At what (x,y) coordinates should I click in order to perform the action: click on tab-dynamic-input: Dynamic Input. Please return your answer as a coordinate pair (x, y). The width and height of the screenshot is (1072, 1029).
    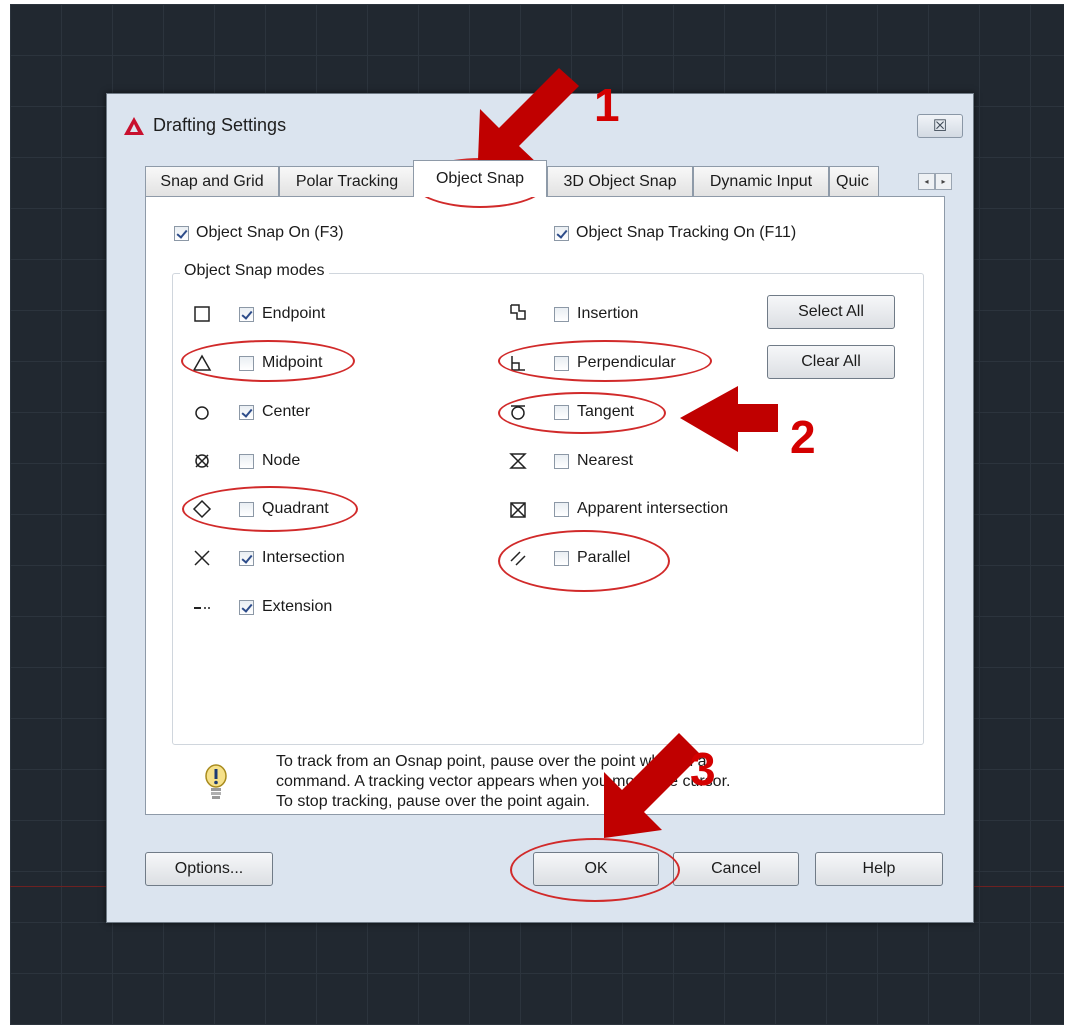
    Looking at the image, I should click on (761, 181).